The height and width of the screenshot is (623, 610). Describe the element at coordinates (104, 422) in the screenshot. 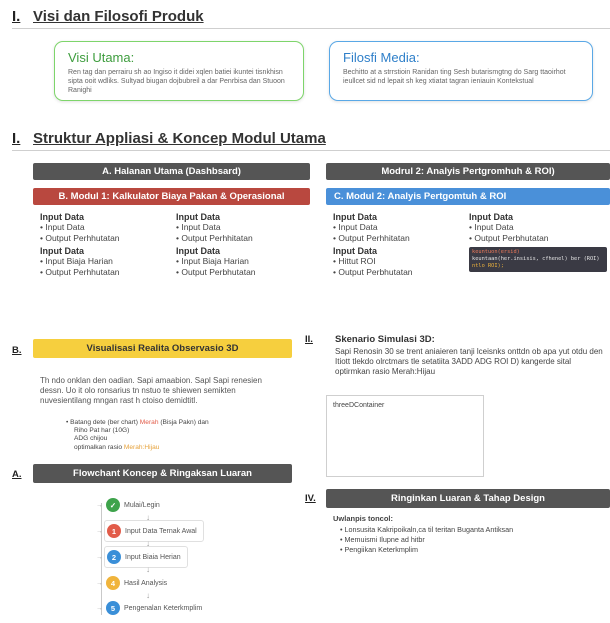

I see `note-text: Batang dete (ber chart)` at that location.